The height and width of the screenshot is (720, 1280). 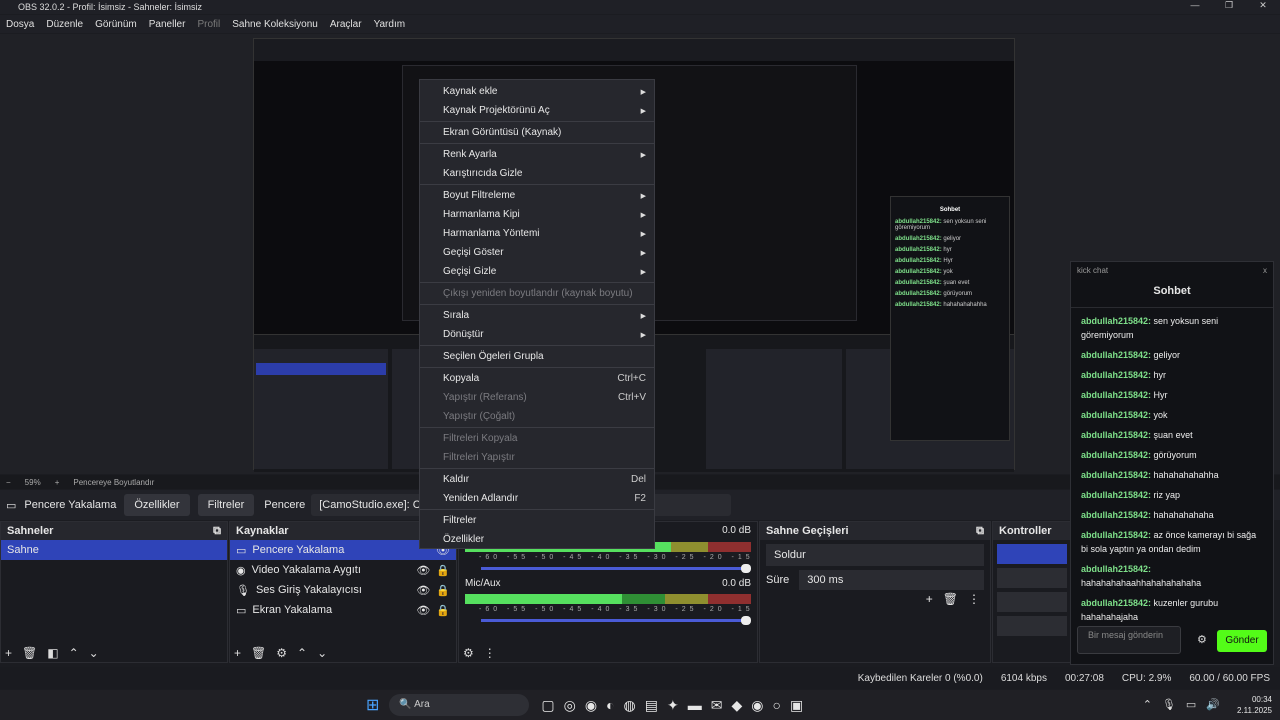 I want to click on duration-input: 300 ms, so click(x=891, y=580).